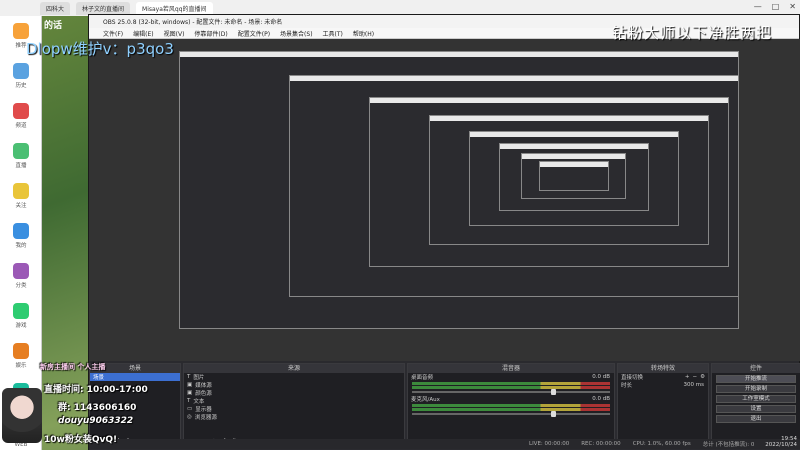 This screenshot has height=450, width=800. What do you see at coordinates (189, 401) in the screenshot?
I see `text-icon: T` at bounding box center [189, 401].